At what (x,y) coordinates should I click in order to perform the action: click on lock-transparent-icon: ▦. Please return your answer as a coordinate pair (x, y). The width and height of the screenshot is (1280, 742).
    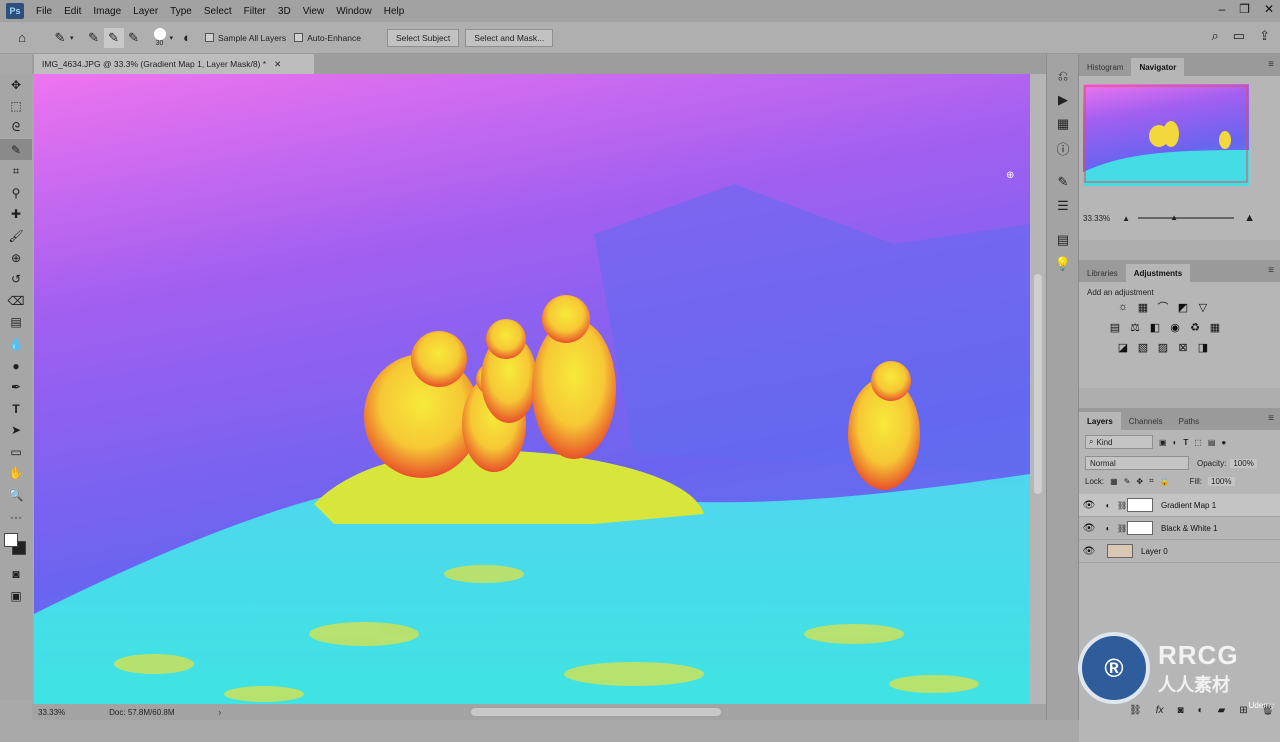
    Looking at the image, I should click on (1114, 481).